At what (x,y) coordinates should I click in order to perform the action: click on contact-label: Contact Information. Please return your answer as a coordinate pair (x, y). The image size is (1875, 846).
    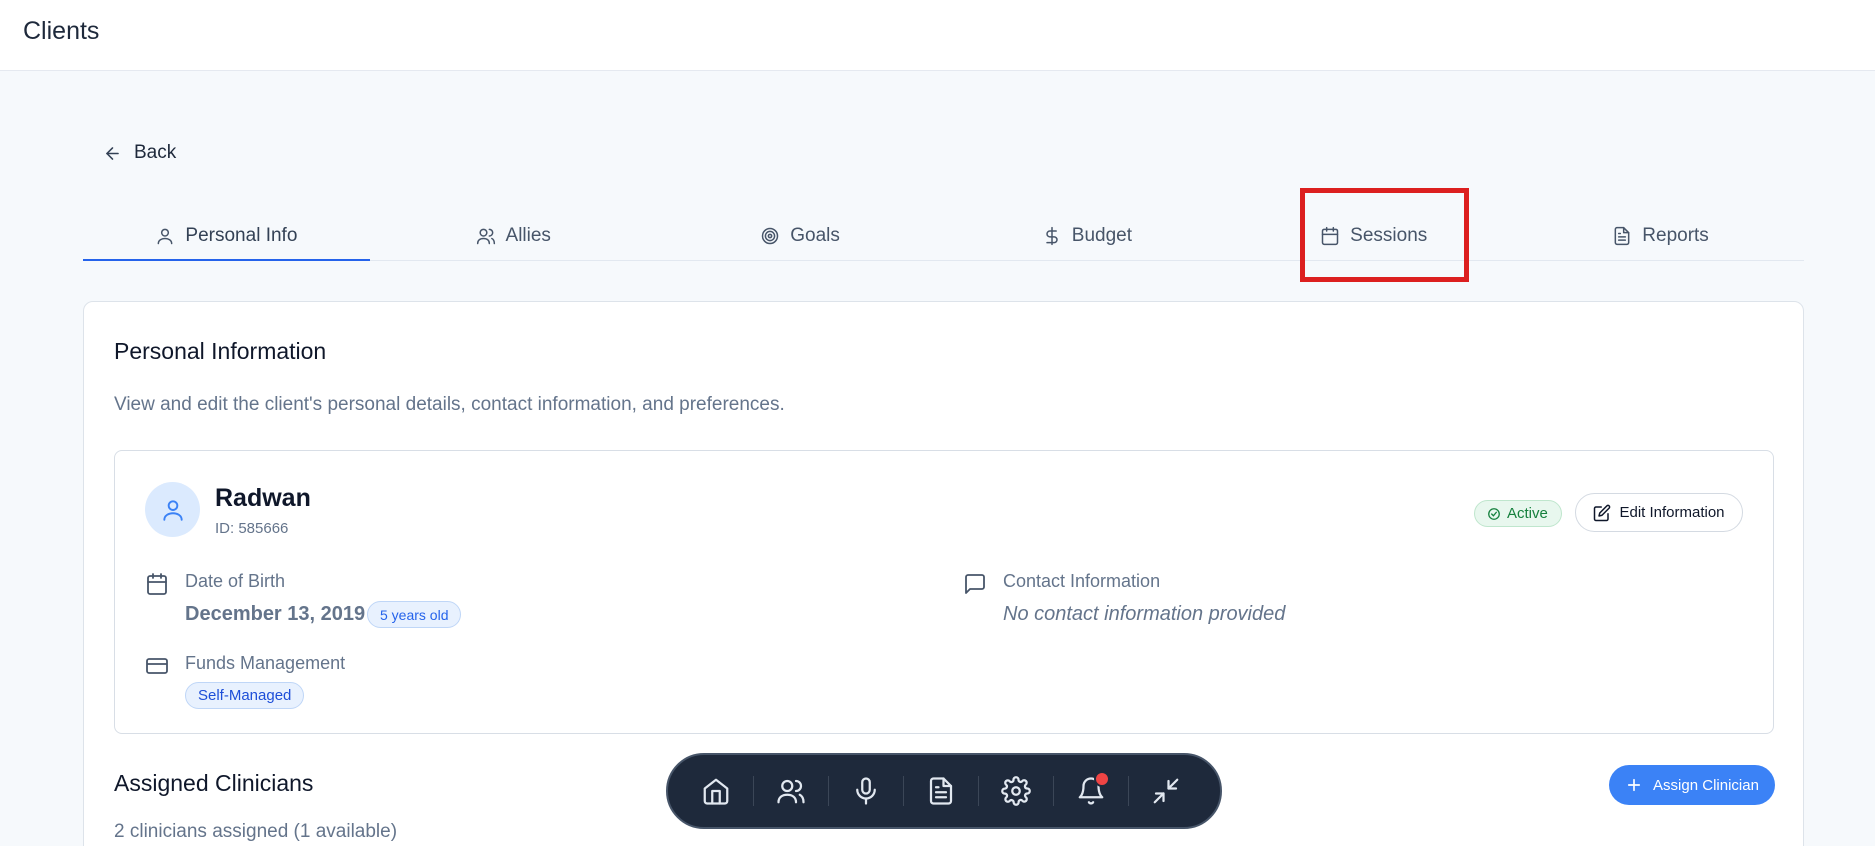
    Looking at the image, I should click on (1082, 581).